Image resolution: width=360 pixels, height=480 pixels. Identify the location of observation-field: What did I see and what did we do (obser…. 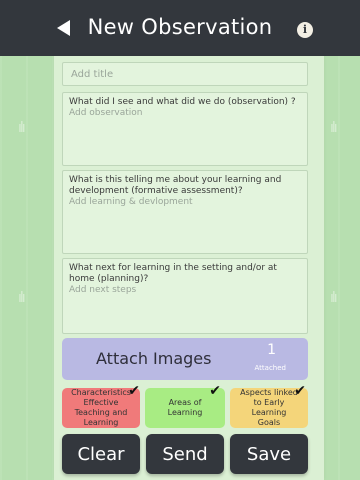
(185, 129).